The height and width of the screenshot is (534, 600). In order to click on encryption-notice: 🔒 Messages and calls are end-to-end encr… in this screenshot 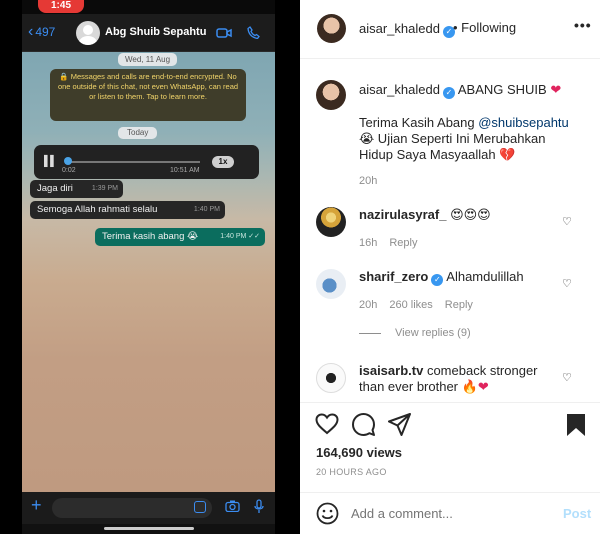, I will do `click(148, 95)`.